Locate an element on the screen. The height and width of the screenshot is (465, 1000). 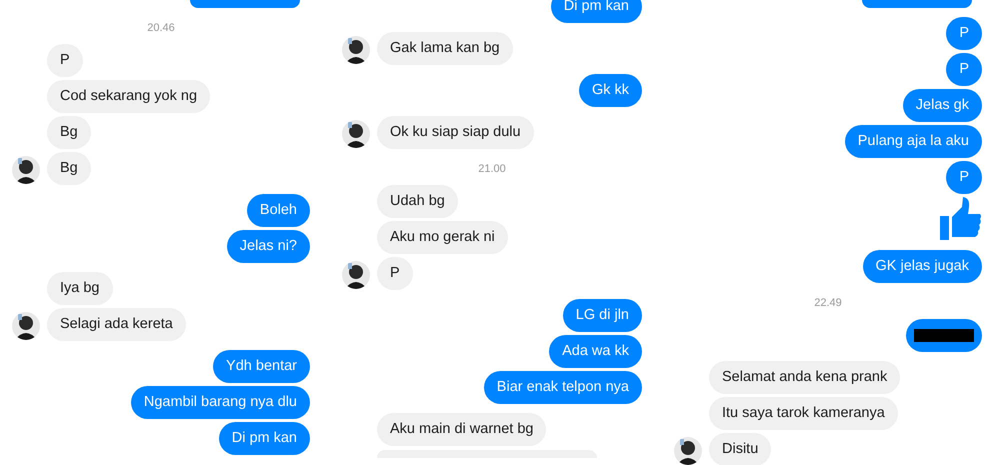
timestamp: 20.46 is located at coordinates (161, 28).